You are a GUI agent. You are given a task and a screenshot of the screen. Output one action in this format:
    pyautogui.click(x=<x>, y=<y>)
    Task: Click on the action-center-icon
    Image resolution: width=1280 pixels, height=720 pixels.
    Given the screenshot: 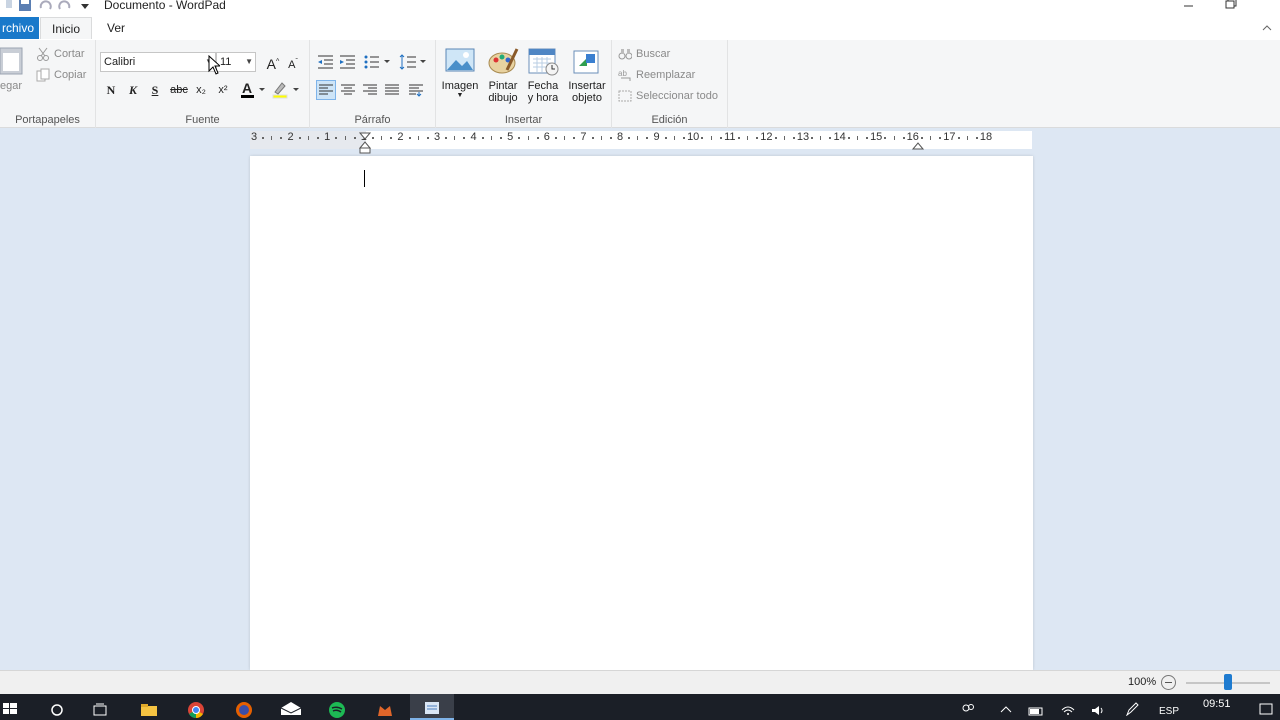 What is the action you would take?
    pyautogui.click(x=1266, y=708)
    